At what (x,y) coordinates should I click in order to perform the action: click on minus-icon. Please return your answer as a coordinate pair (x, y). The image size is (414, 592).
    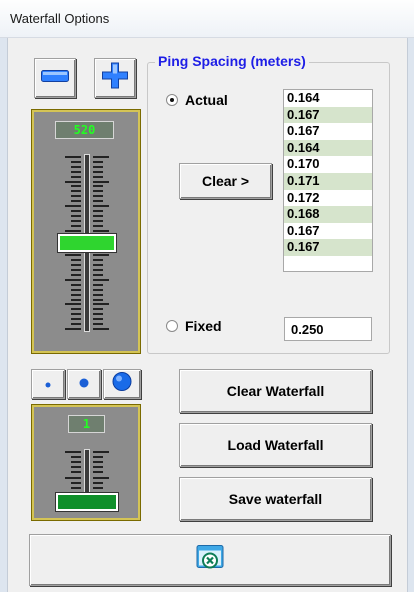
    Looking at the image, I should click on (55, 78).